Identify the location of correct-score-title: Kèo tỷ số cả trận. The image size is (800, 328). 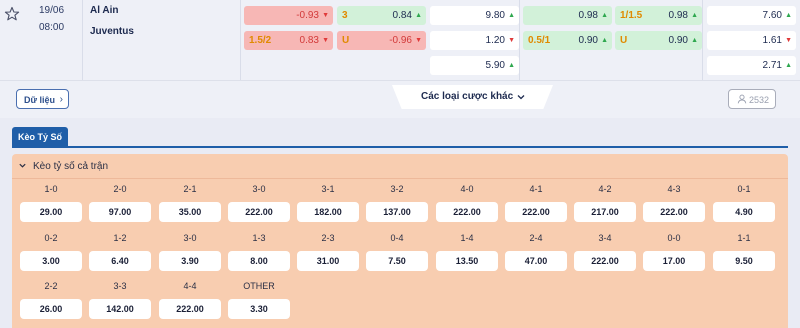
(71, 166).